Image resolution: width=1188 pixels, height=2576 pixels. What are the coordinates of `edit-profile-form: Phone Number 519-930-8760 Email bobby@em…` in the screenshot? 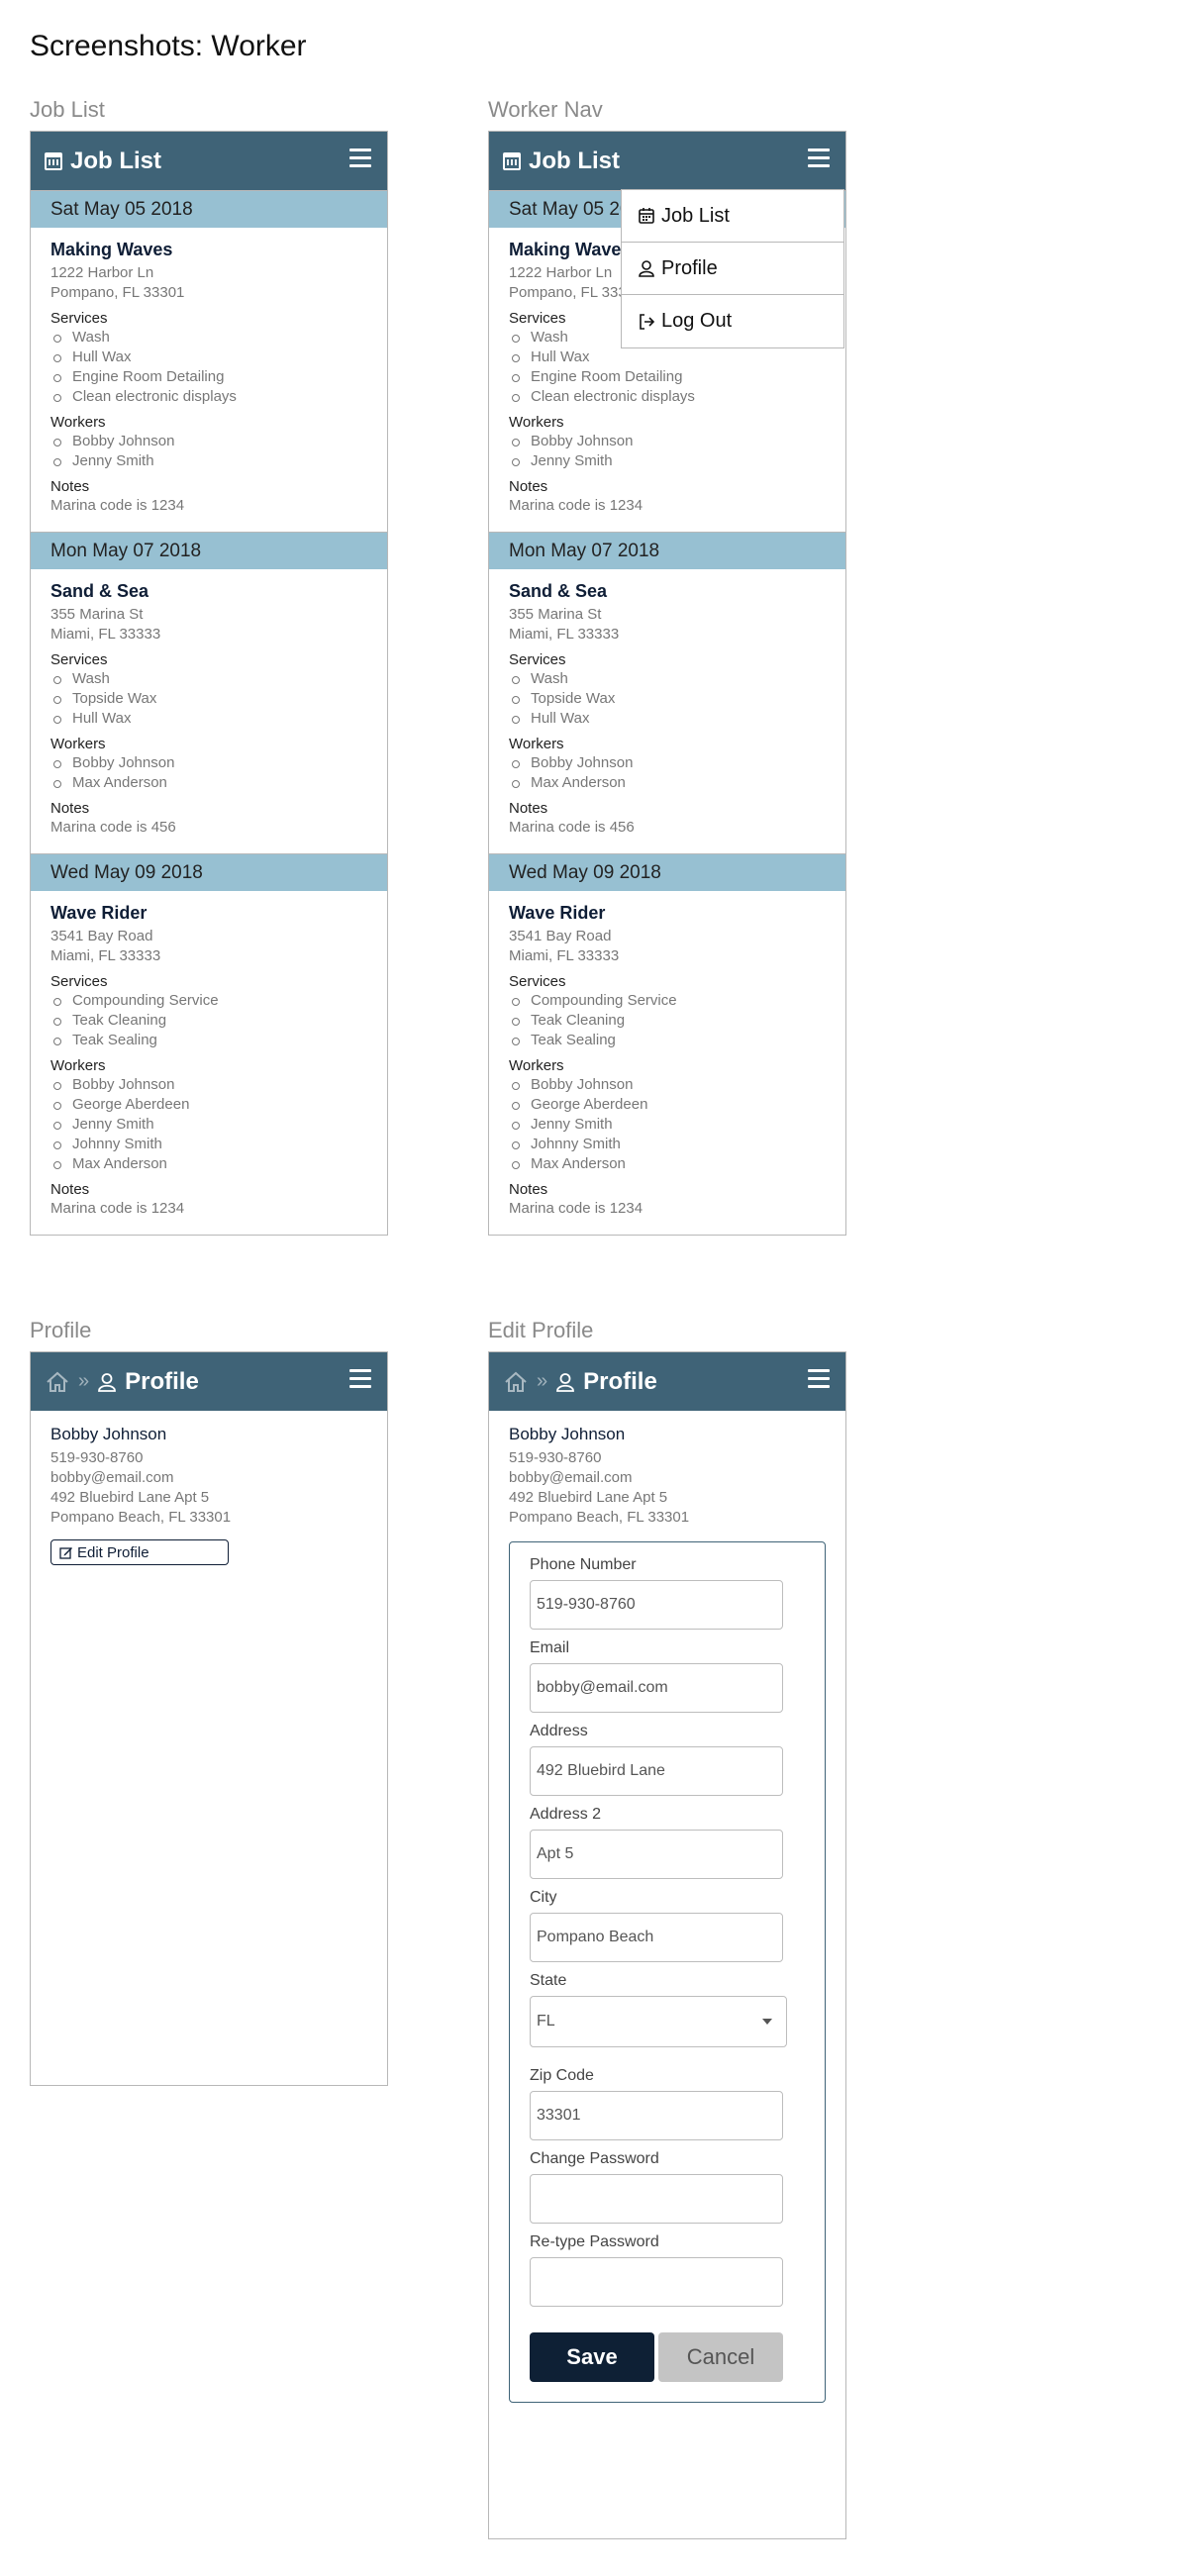 It's located at (667, 1972).